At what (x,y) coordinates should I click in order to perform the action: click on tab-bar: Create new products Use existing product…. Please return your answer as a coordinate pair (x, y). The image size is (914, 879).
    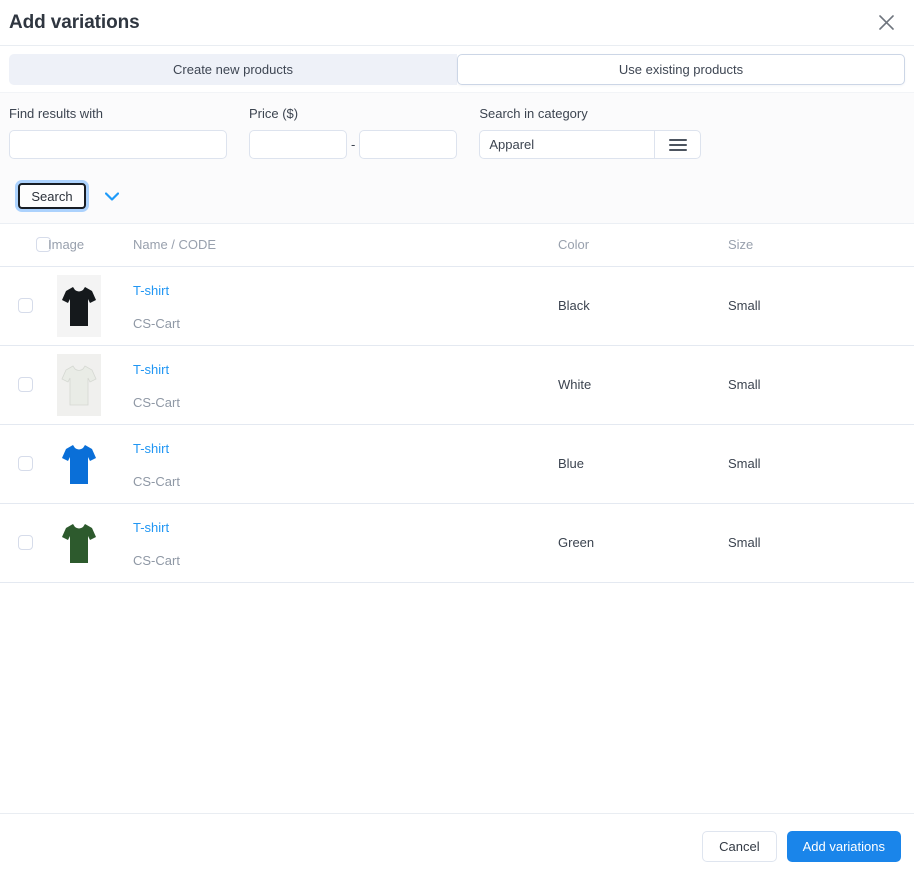
    Looking at the image, I should click on (457, 69).